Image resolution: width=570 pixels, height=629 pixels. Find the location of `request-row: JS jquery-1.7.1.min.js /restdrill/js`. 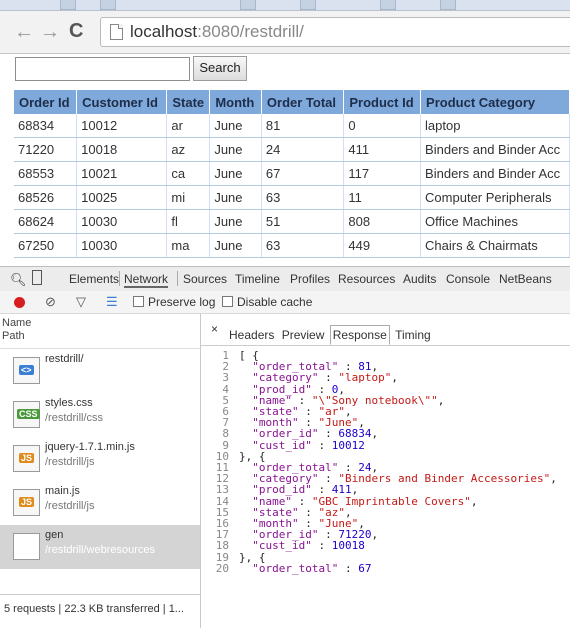

request-row: JS jquery-1.7.1.min.js /restdrill/js is located at coordinates (100, 459).